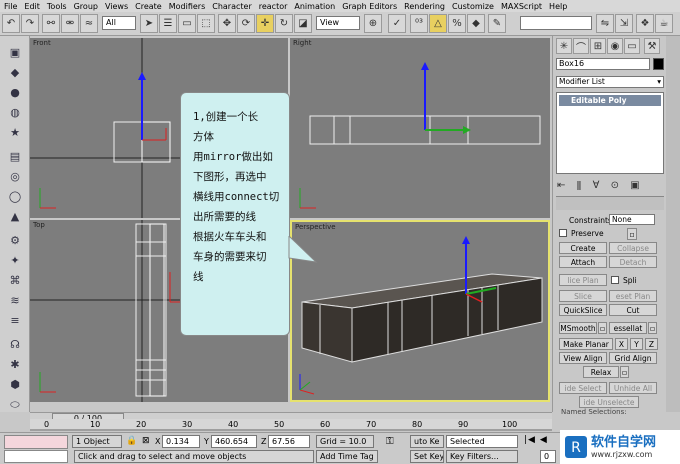  Describe the element at coordinates (149, 23) in the screenshot. I see `select-object-icon: ➤` at that location.